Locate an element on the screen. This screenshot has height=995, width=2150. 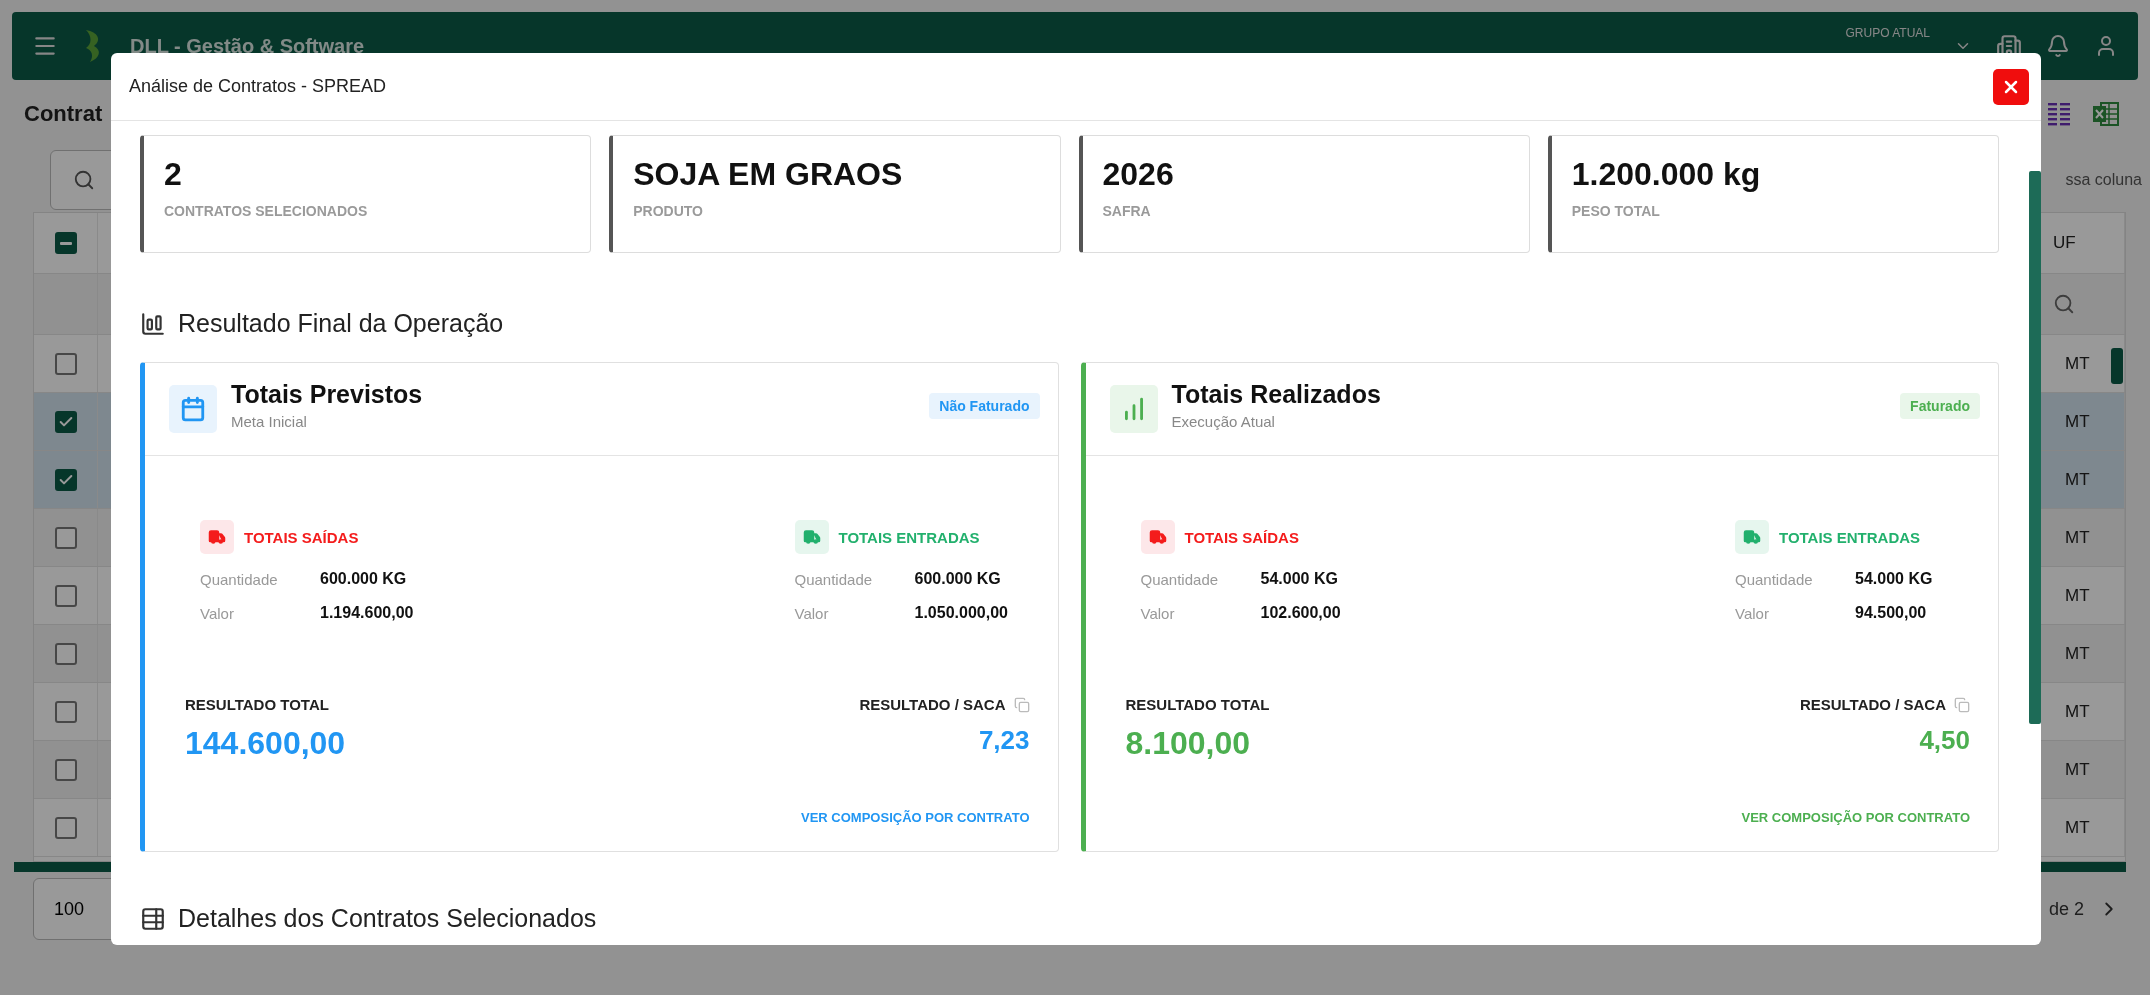
calendar-icon is located at coordinates (193, 409).